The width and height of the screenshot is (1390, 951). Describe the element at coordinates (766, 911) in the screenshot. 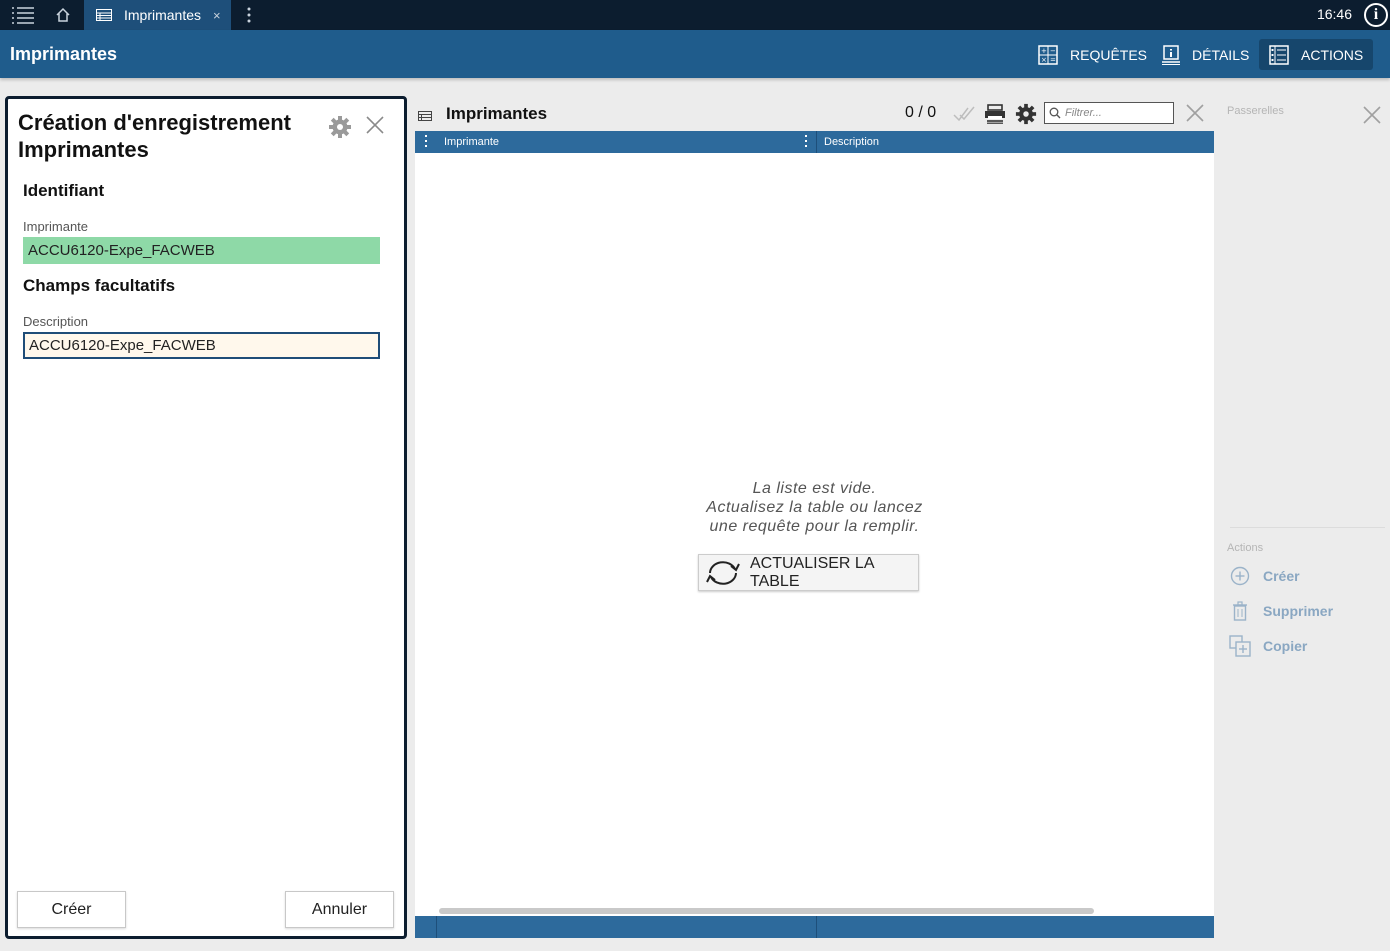

I see `horizontal-scrollbar` at that location.